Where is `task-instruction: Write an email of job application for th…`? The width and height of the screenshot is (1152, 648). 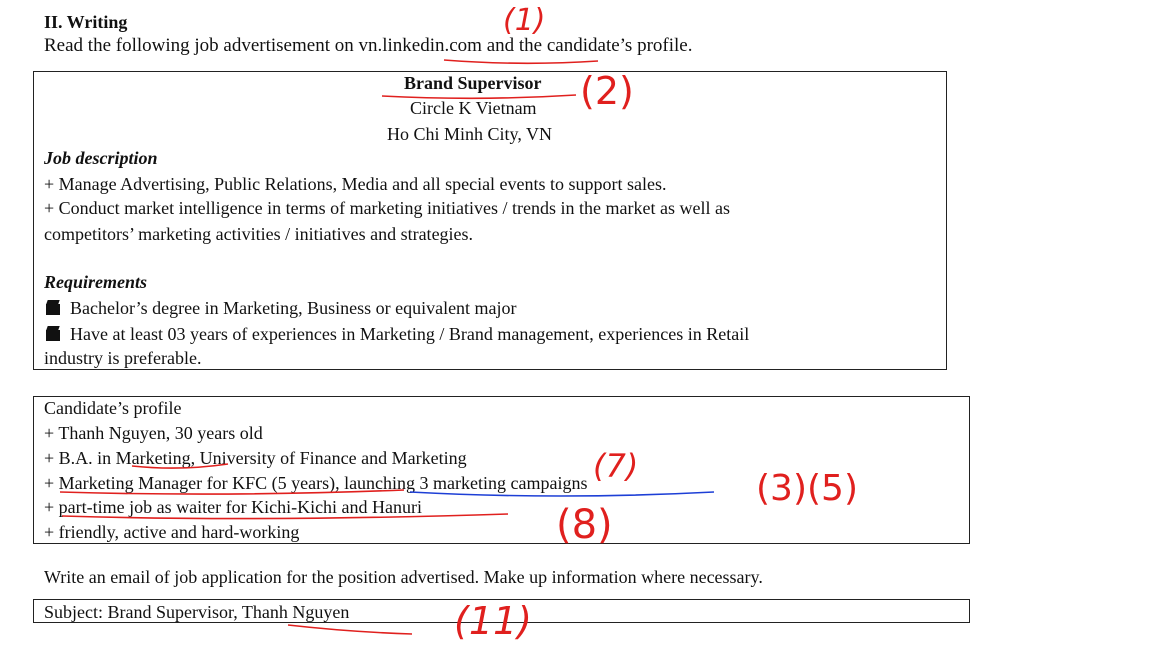
task-instruction: Write an email of job application for th… is located at coordinates (403, 577).